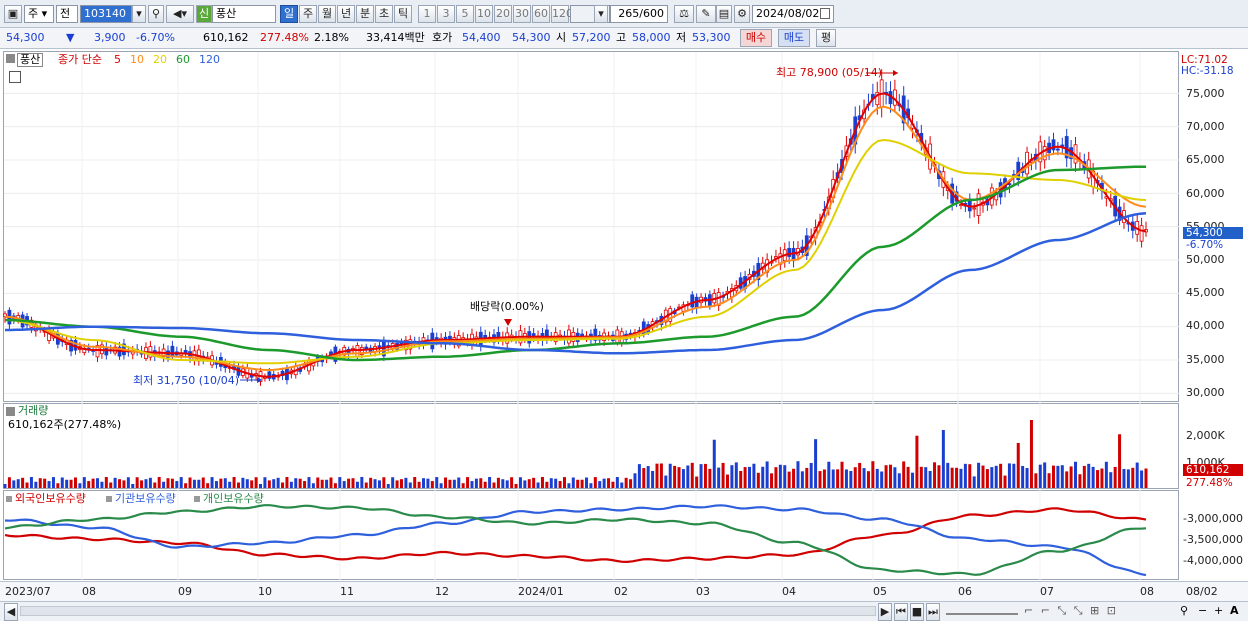 The height and width of the screenshot is (621, 1248). I want to click on ma-legend-60: 60, so click(183, 59).